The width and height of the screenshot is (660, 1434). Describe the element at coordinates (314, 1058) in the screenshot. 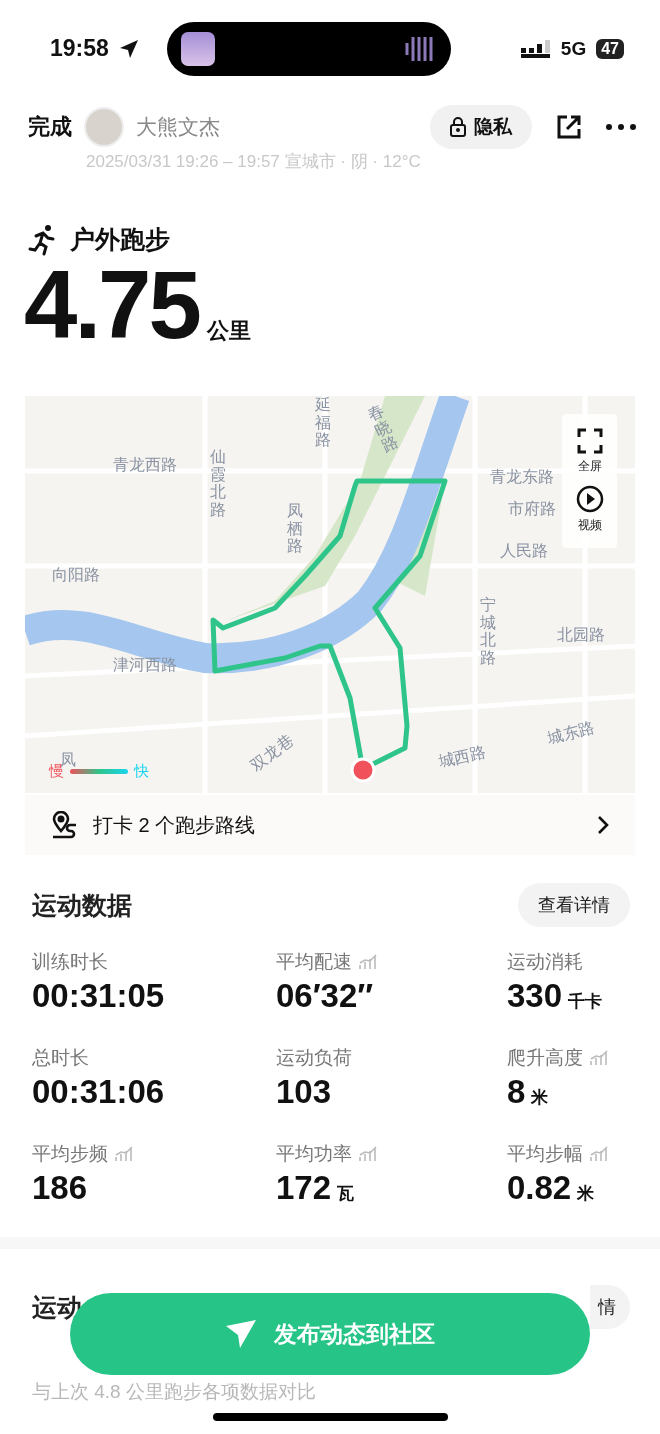

I see `stat-label: 运动负荷` at that location.